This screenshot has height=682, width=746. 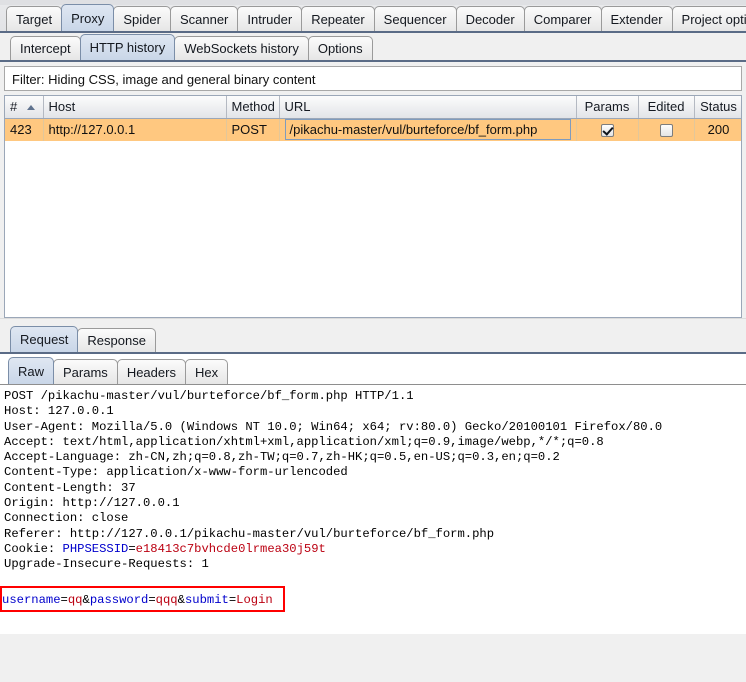 I want to click on cookie-equals: =, so click(x=132, y=548).